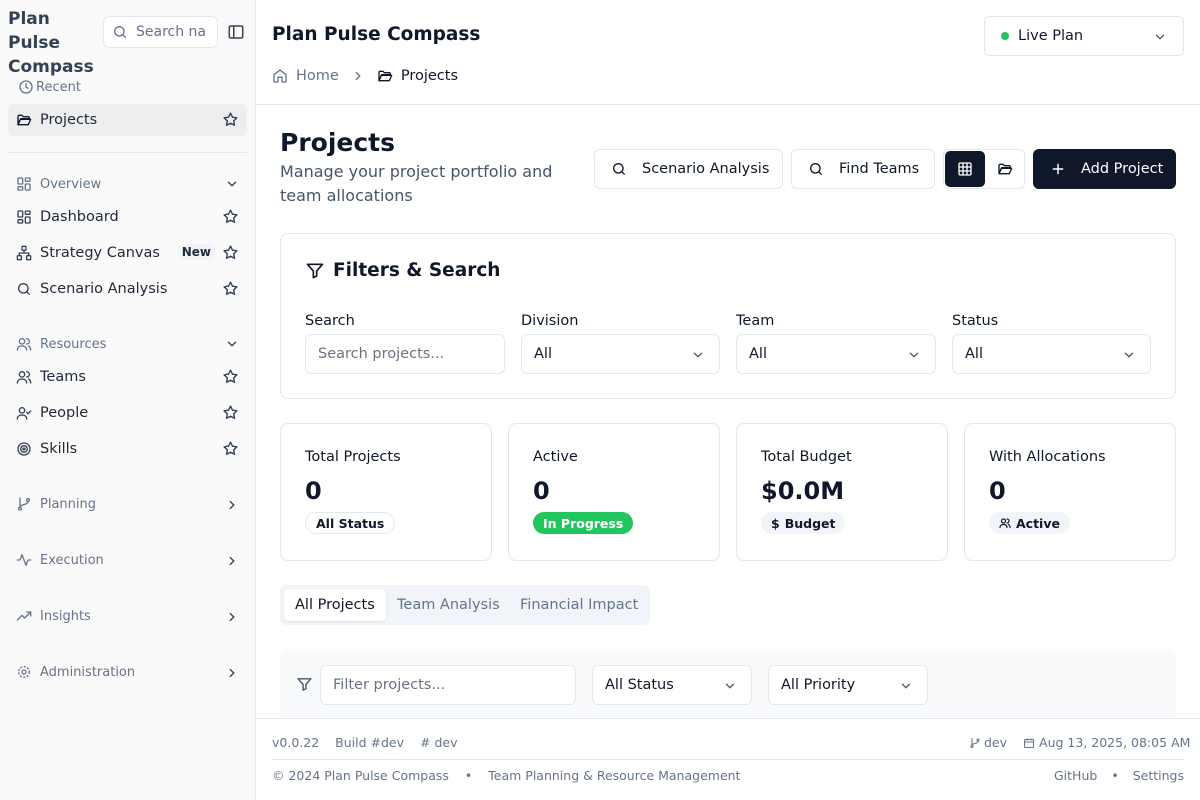  What do you see at coordinates (863, 169) in the screenshot?
I see `find-teams-button: Find Teams` at bounding box center [863, 169].